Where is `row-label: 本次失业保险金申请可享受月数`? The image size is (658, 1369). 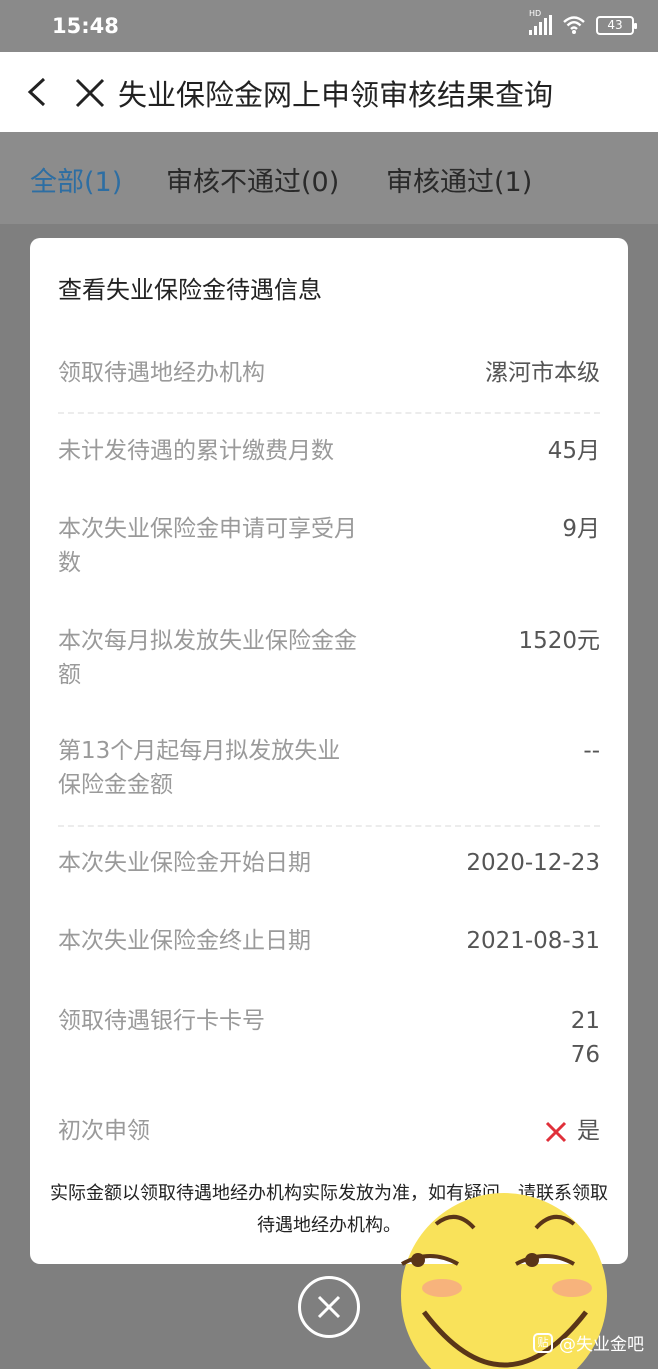 row-label: 本次失业保险金申请可享受月数 is located at coordinates (207, 546).